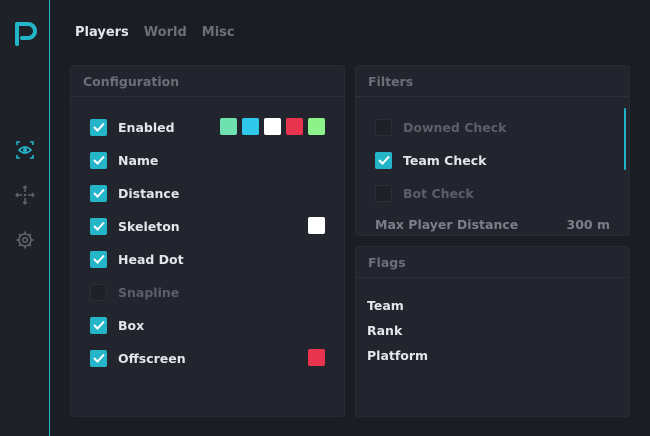 The width and height of the screenshot is (650, 436). I want to click on bot-check-checkbox, so click(383, 193).